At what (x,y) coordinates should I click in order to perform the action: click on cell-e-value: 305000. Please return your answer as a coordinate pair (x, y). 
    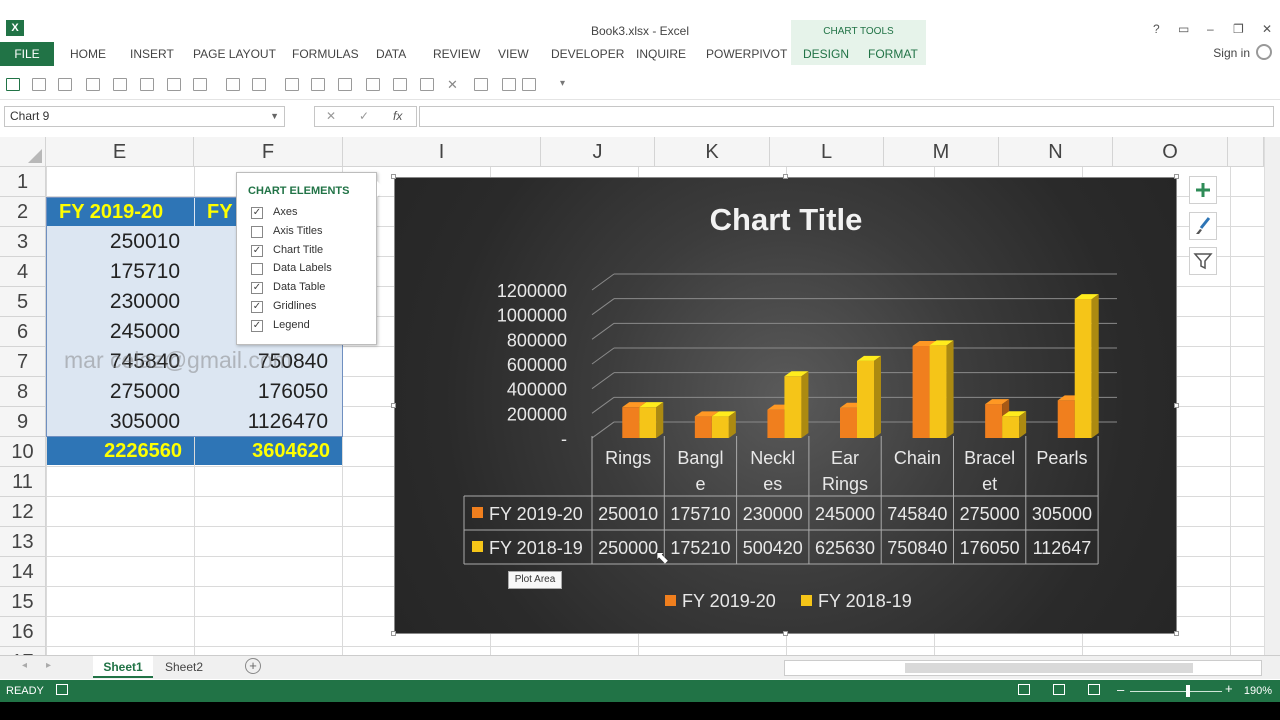
    Looking at the image, I should click on (120, 421).